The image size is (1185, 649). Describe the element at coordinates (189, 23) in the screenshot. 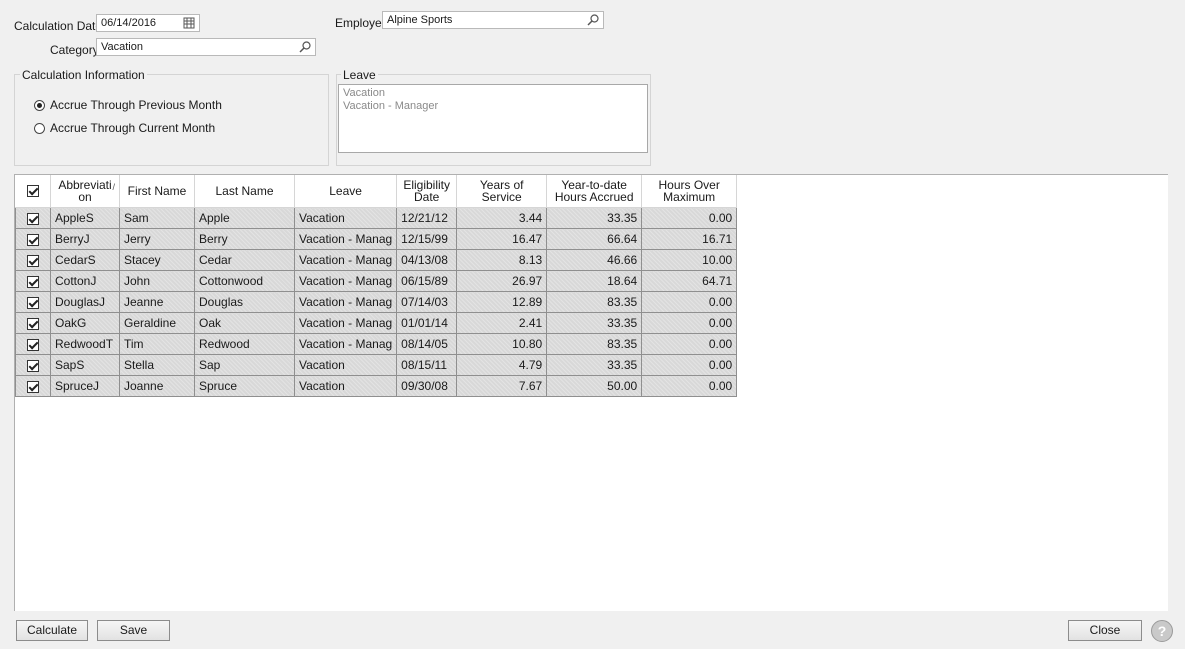

I see `calendar-icon` at that location.